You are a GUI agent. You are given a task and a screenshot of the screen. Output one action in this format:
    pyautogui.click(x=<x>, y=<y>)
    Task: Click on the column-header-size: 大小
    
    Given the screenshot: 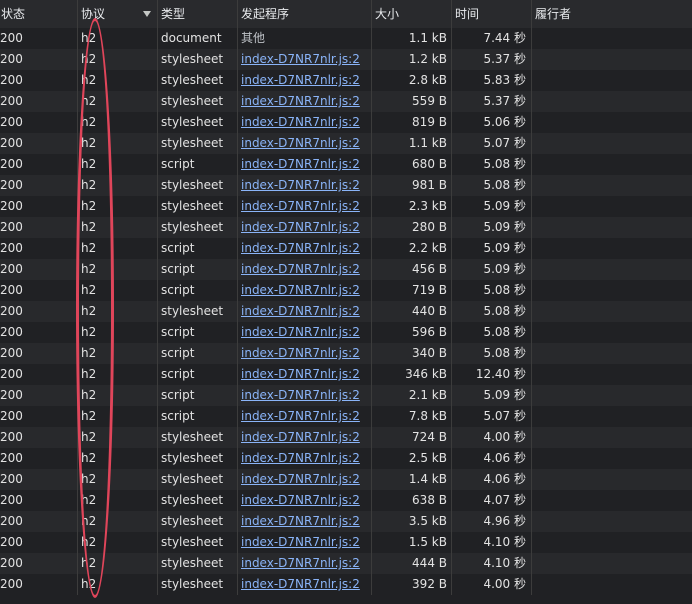 What is the action you would take?
    pyautogui.click(x=412, y=14)
    